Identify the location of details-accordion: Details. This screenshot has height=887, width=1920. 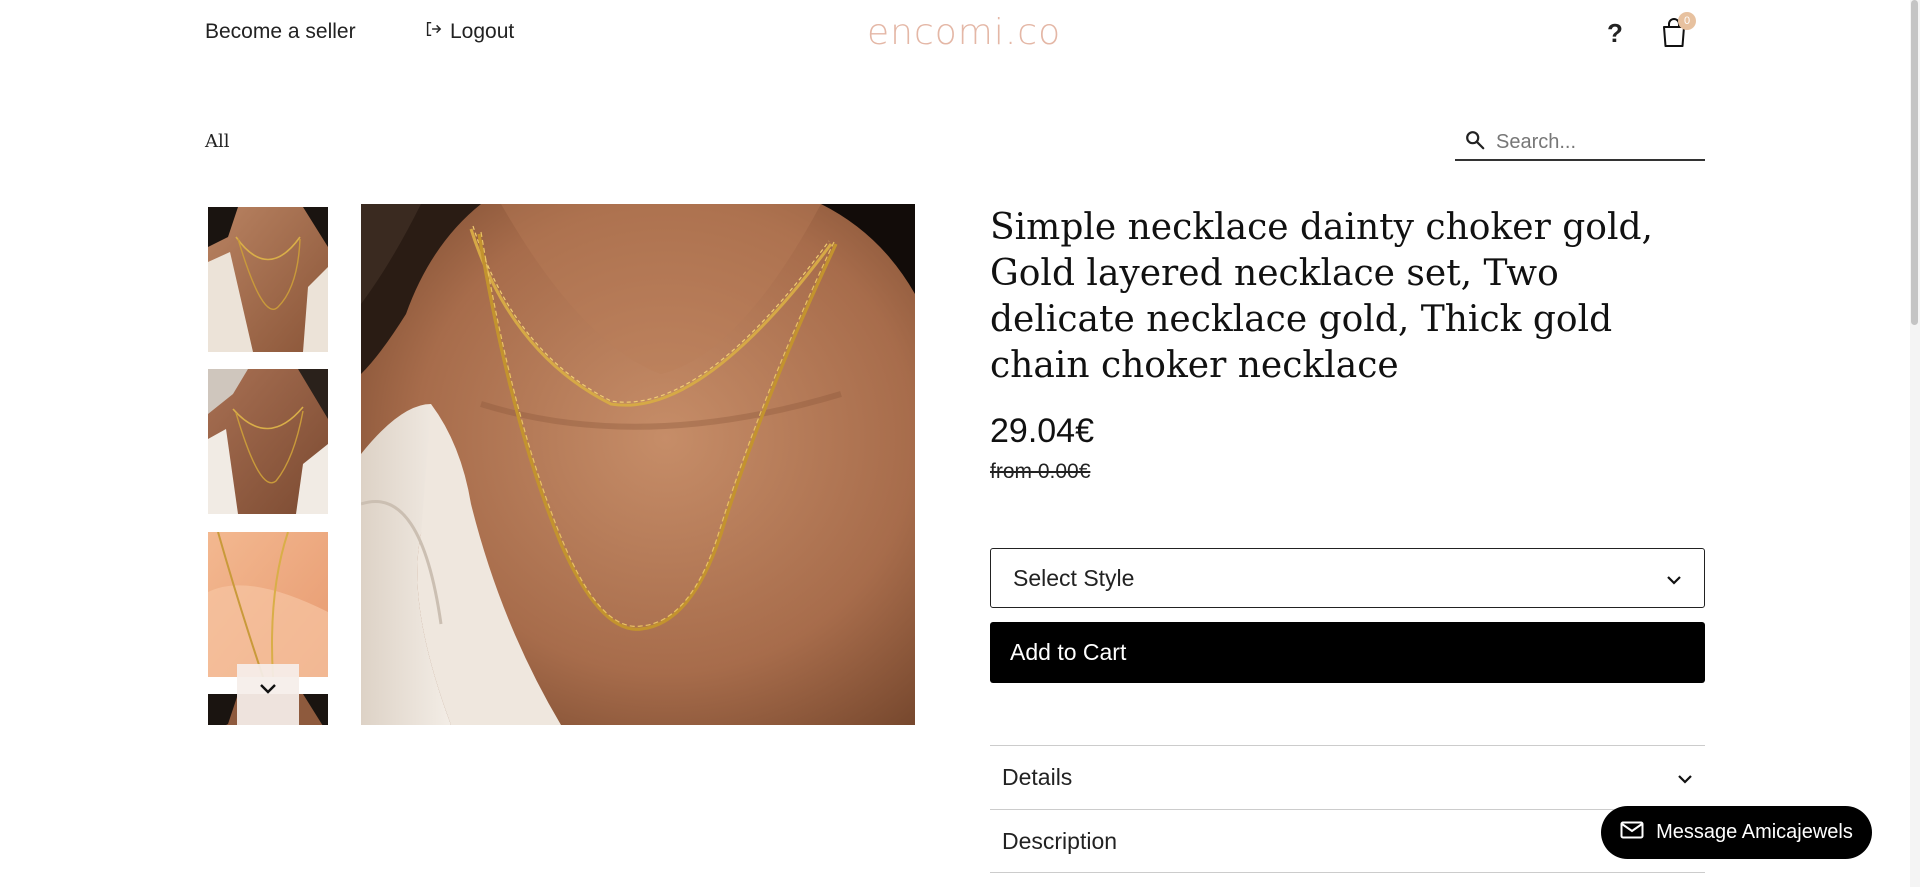
(1347, 777).